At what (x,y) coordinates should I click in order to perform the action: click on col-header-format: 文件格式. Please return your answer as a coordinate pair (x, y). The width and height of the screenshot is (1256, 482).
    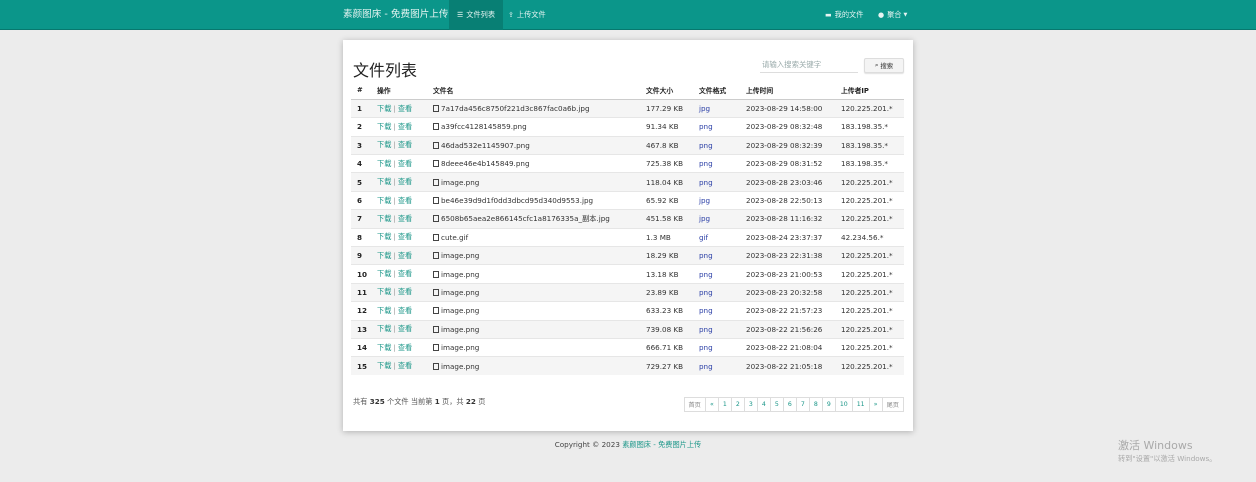
    Looking at the image, I should click on (716, 90).